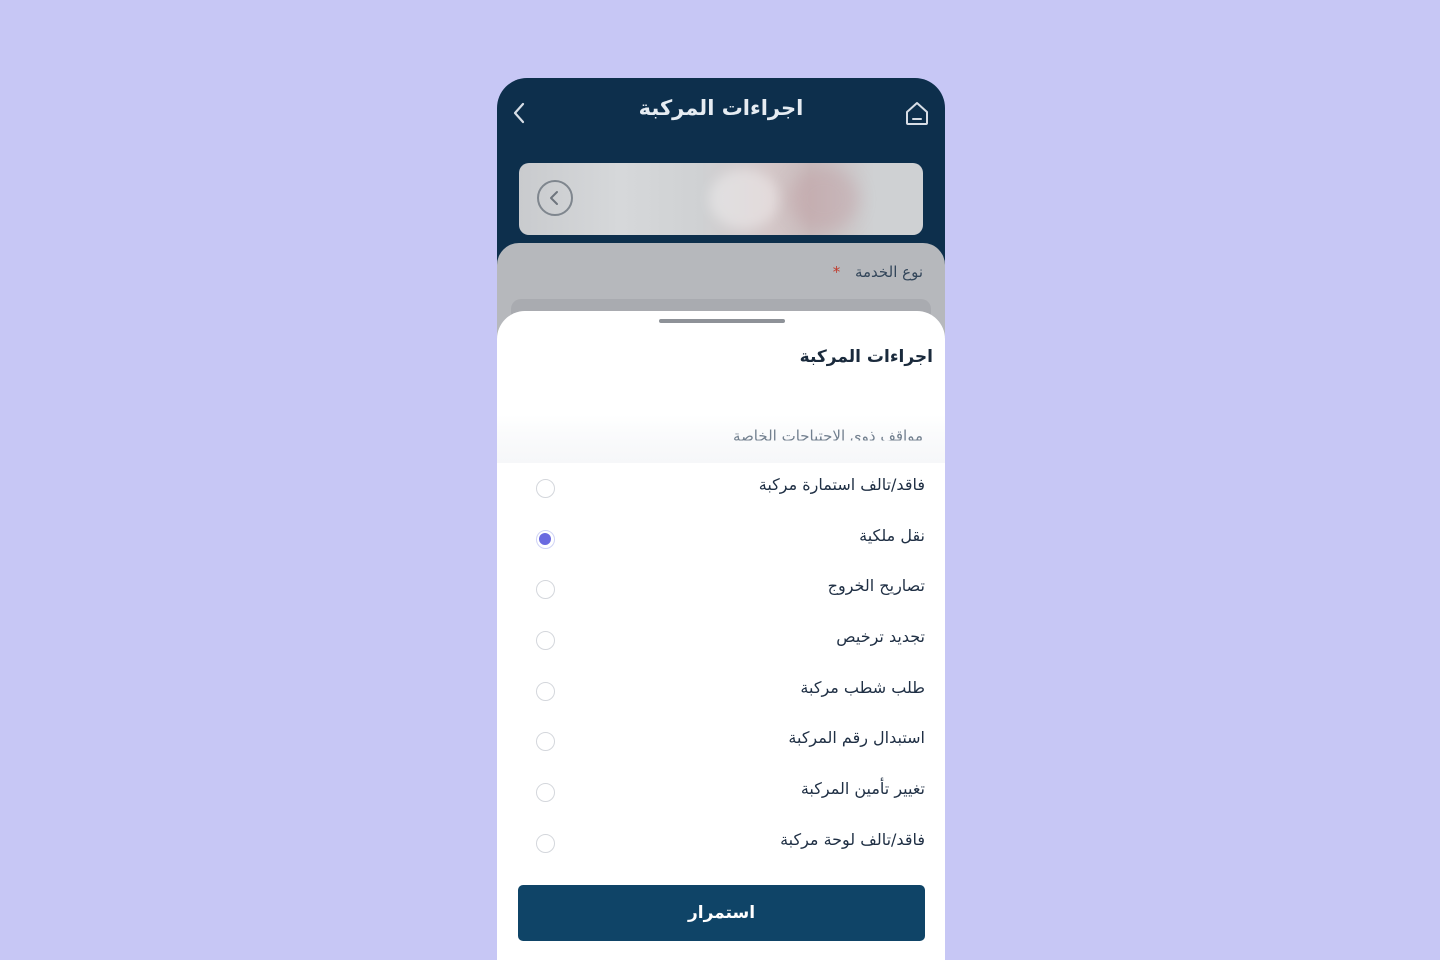 This screenshot has height=960, width=1440. I want to click on top-bar: اجراءات المركبة, so click(721, 113).